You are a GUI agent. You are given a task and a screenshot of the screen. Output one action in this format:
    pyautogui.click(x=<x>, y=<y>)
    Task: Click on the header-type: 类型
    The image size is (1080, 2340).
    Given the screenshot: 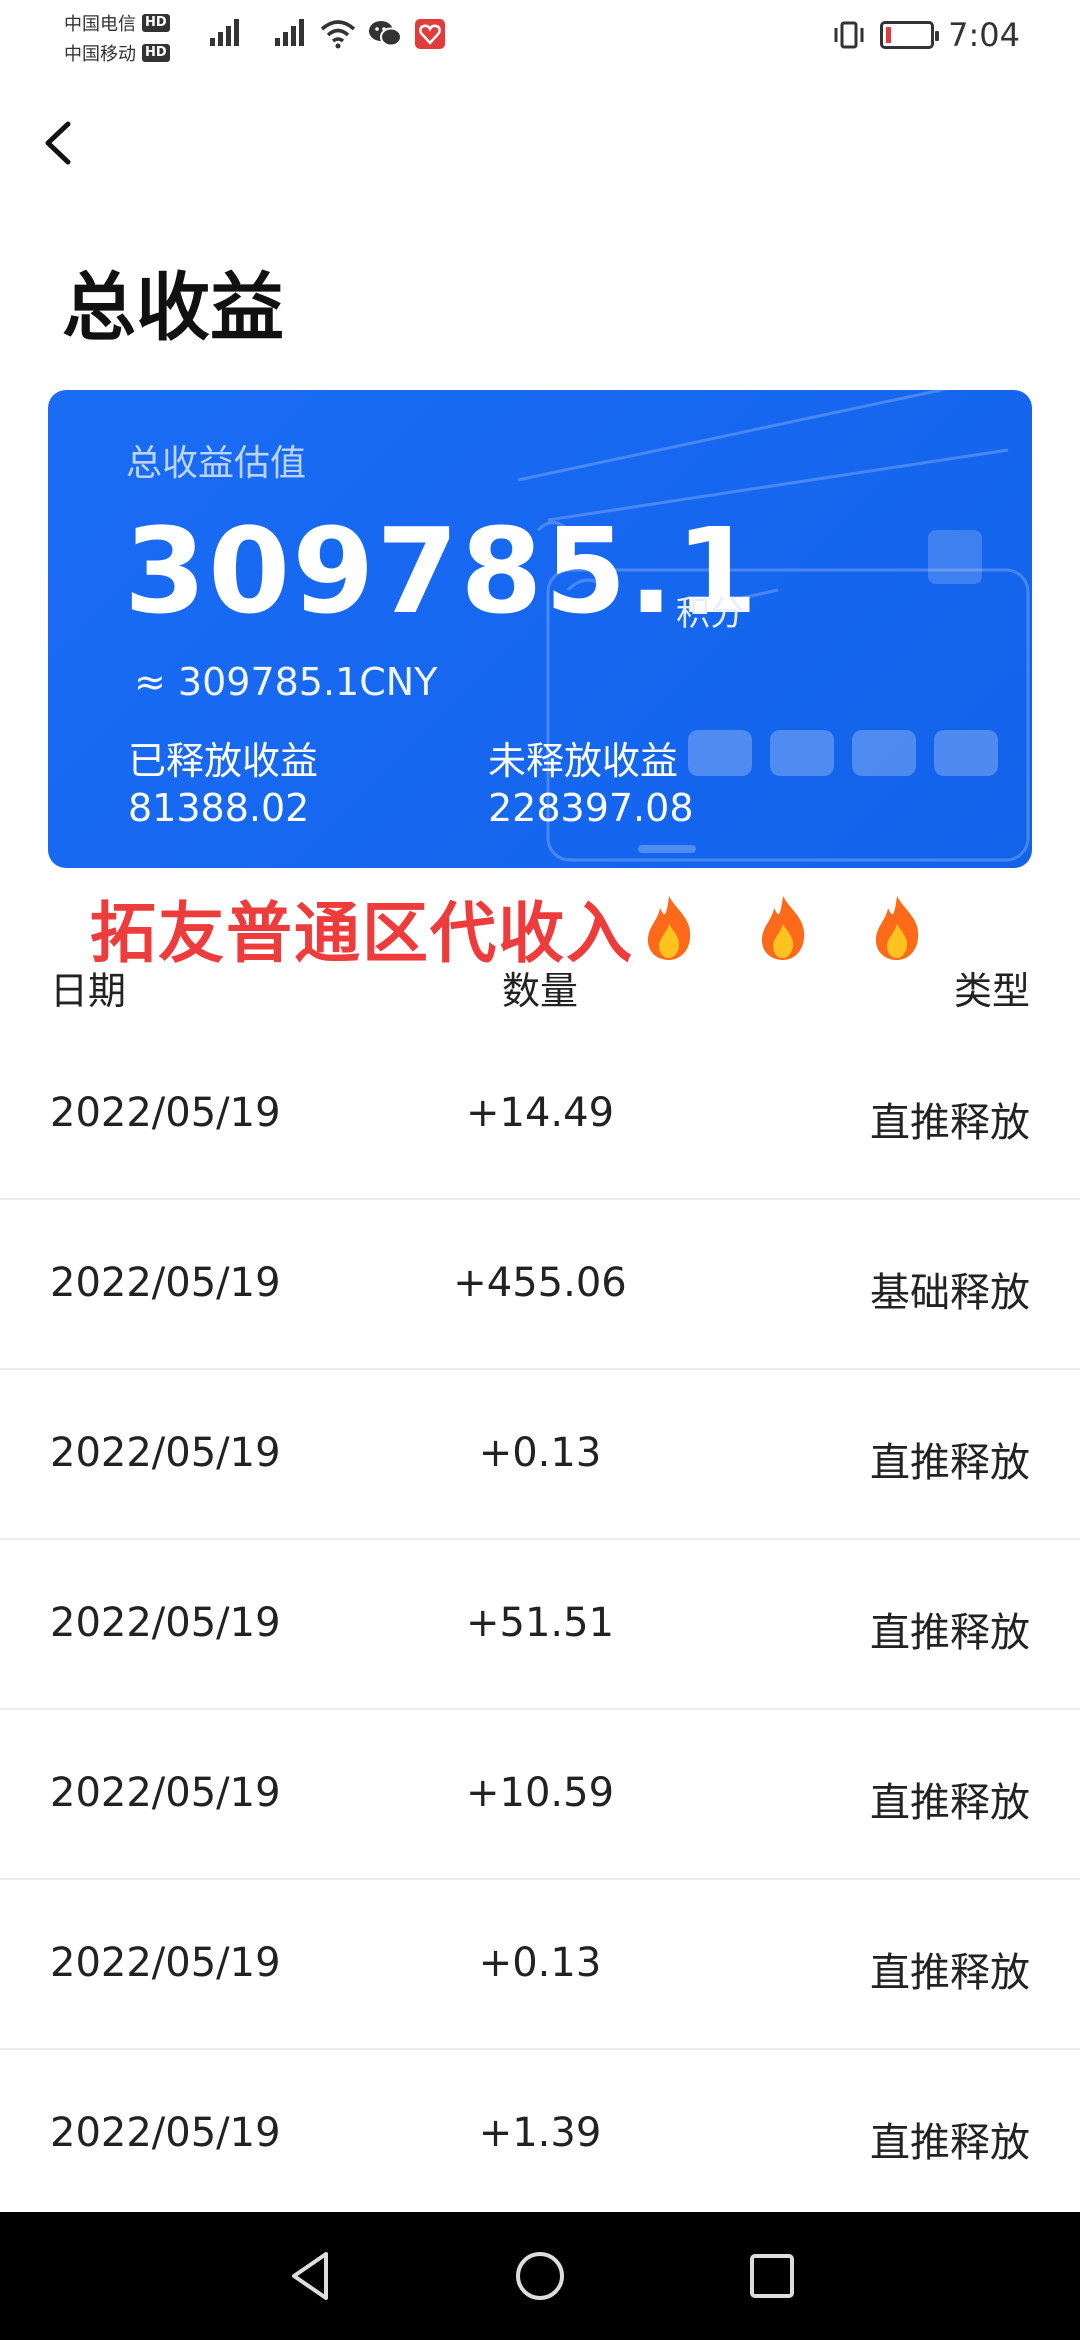 What is the action you would take?
    pyautogui.click(x=991, y=991)
    